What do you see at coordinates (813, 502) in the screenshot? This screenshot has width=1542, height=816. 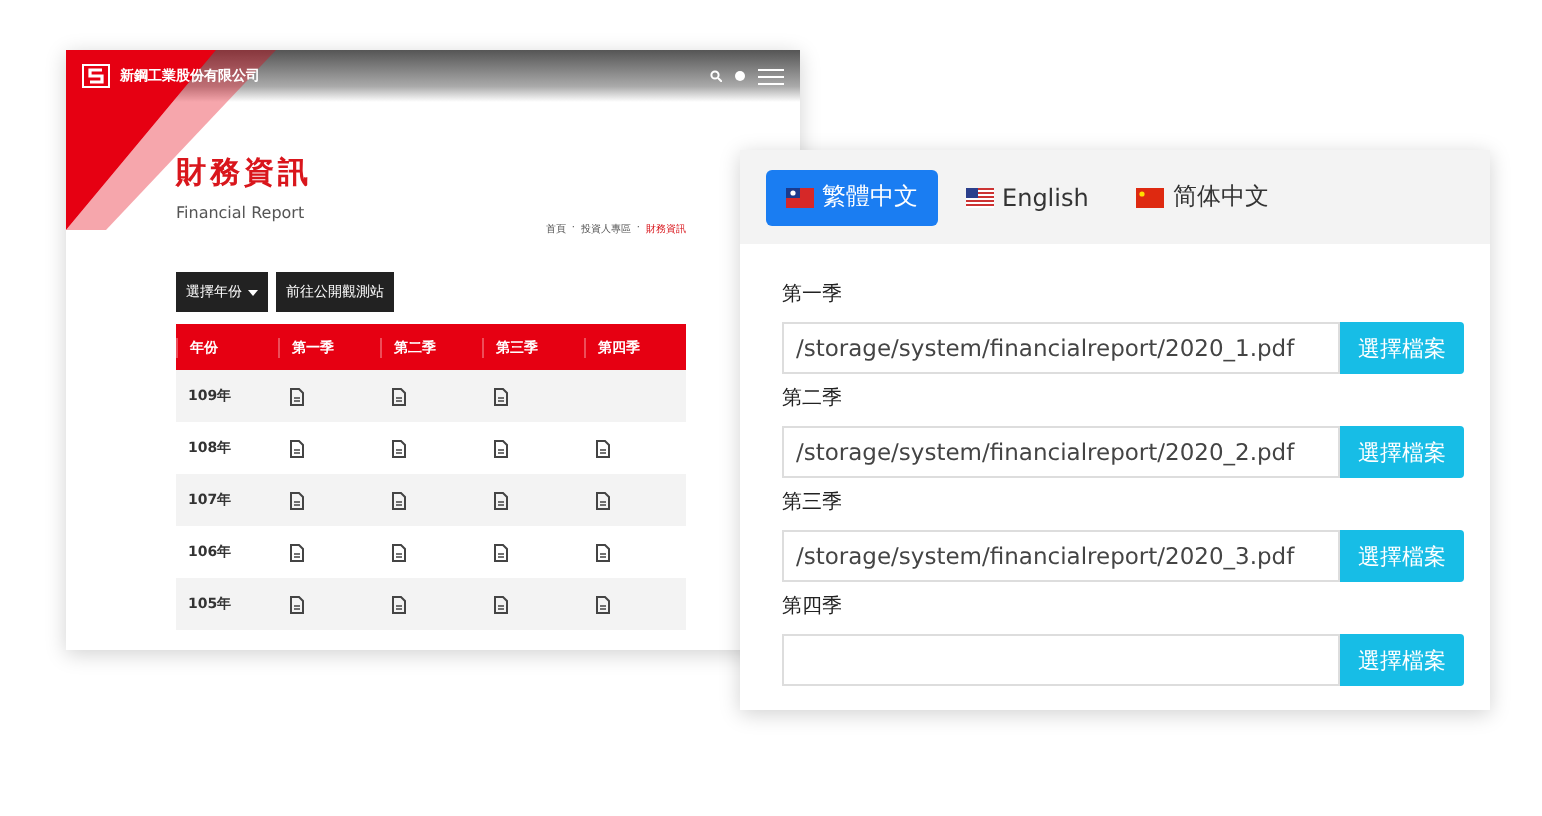 I see `field-label: 第三季` at bounding box center [813, 502].